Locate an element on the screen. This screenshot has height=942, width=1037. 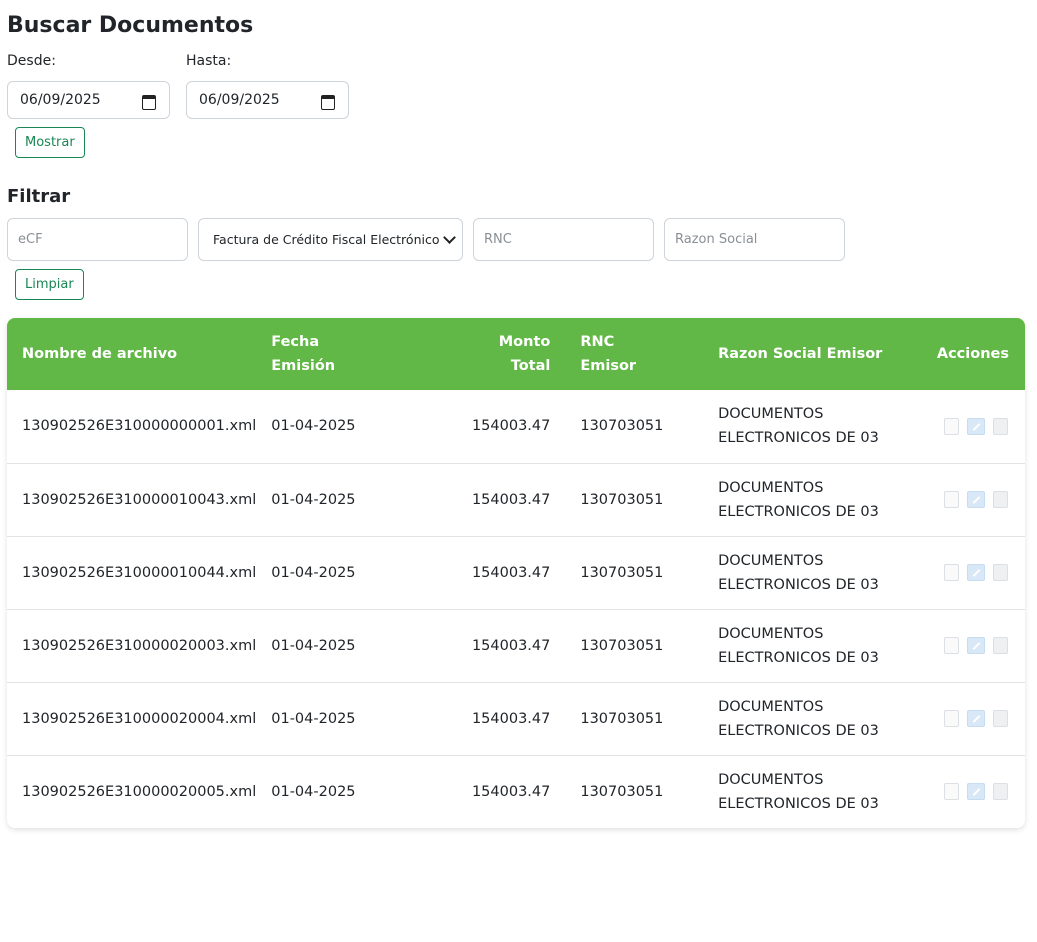
chevron-down-icon is located at coordinates (449, 237).